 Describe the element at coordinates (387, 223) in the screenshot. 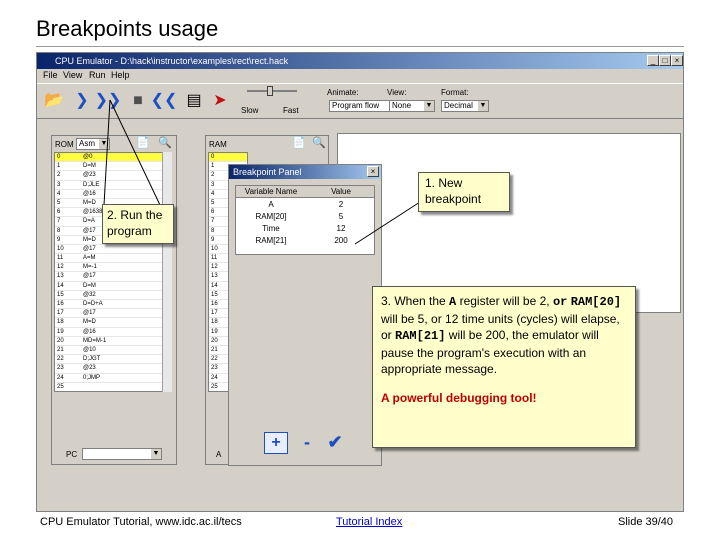

I see `new-breakpoint-pointer` at that location.